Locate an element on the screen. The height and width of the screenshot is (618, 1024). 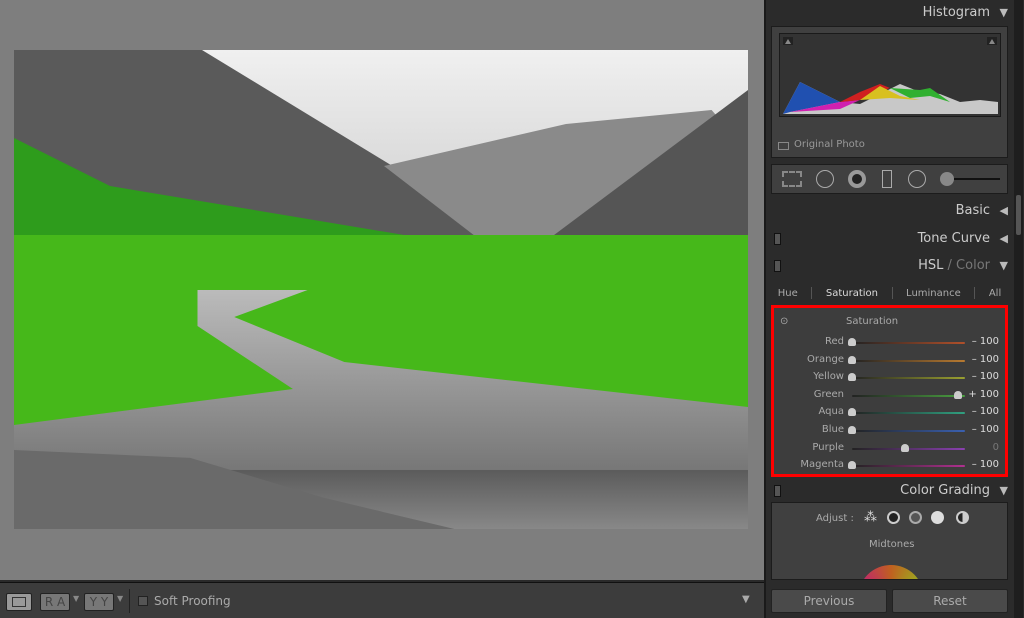
tone-curve-title: Tone Curve is located at coordinates (953, 238).